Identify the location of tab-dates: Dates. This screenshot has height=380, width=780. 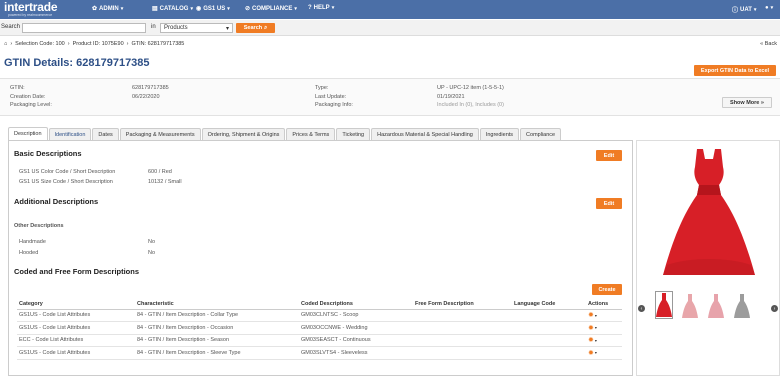
(105, 134).